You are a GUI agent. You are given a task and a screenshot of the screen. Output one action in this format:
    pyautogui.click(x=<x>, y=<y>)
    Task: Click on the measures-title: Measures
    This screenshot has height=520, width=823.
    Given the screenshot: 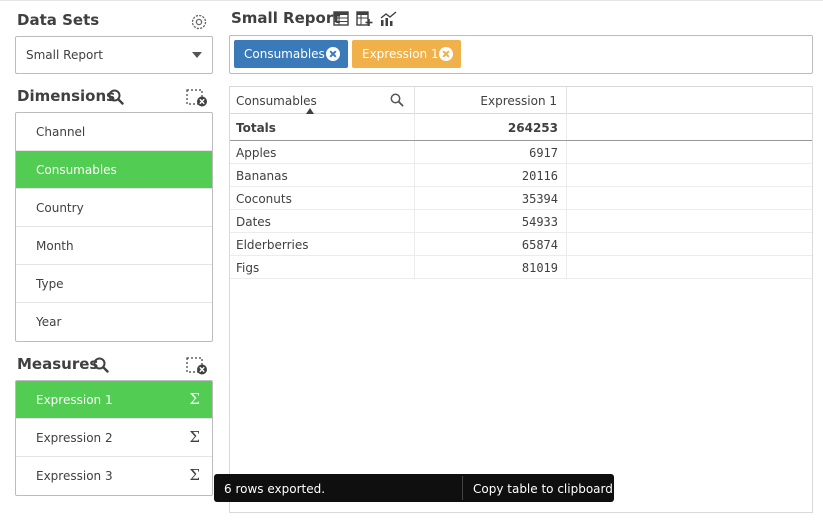 What is the action you would take?
    pyautogui.click(x=58, y=364)
    